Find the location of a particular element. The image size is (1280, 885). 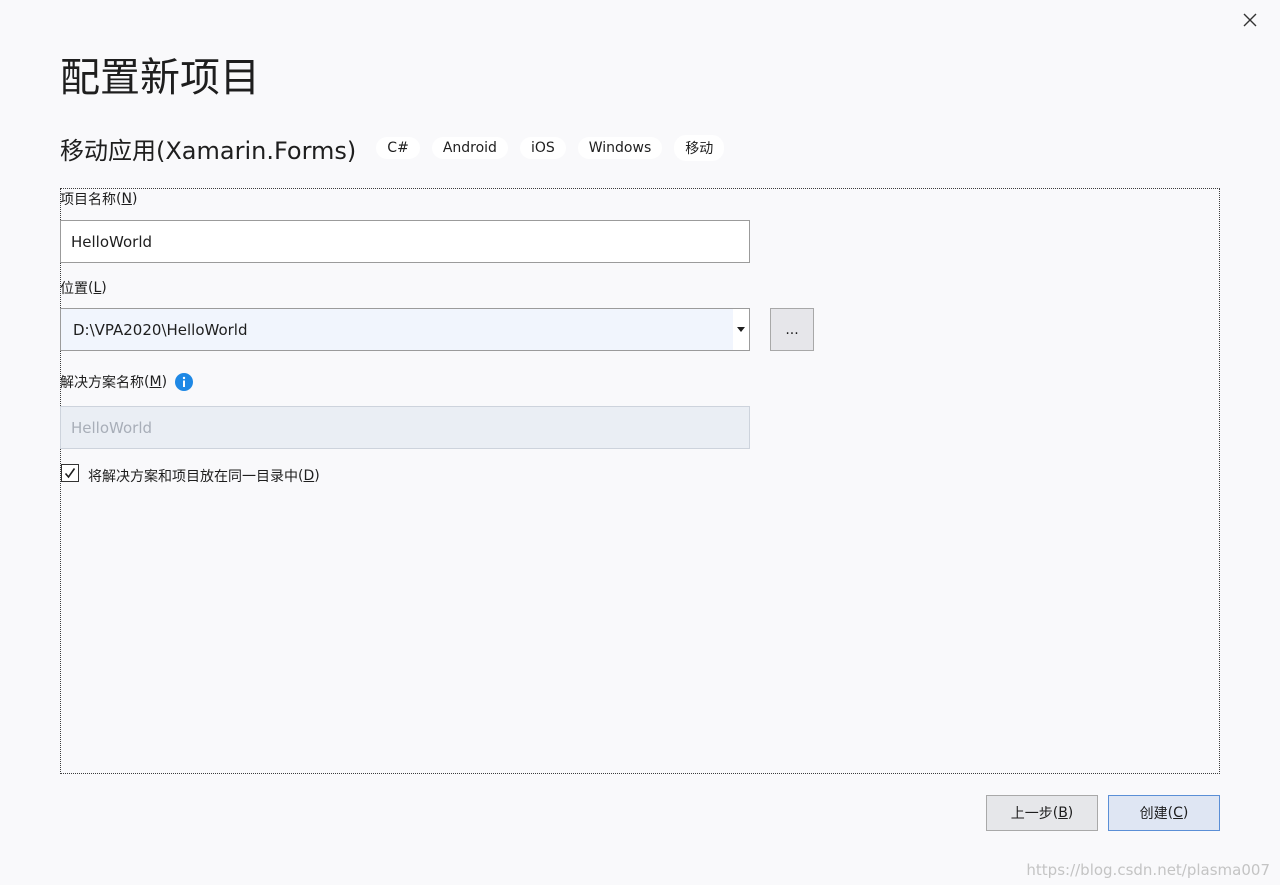

info-icon is located at coordinates (184, 382).